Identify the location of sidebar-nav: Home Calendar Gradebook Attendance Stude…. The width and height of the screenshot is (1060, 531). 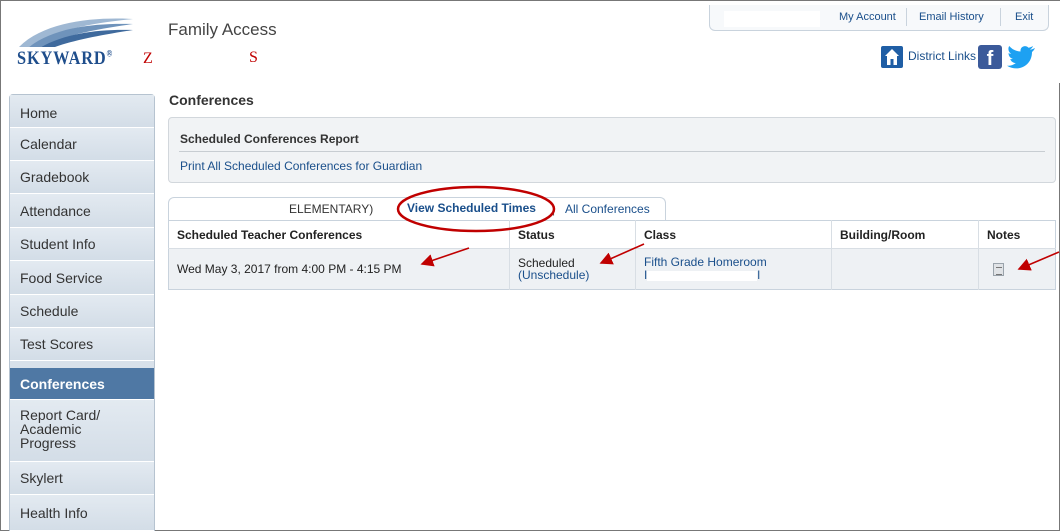
(82, 312).